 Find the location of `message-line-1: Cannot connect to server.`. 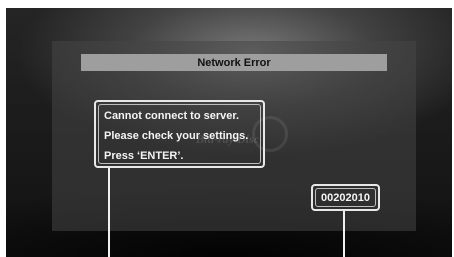

message-line-1: Cannot connect to server. is located at coordinates (172, 116).